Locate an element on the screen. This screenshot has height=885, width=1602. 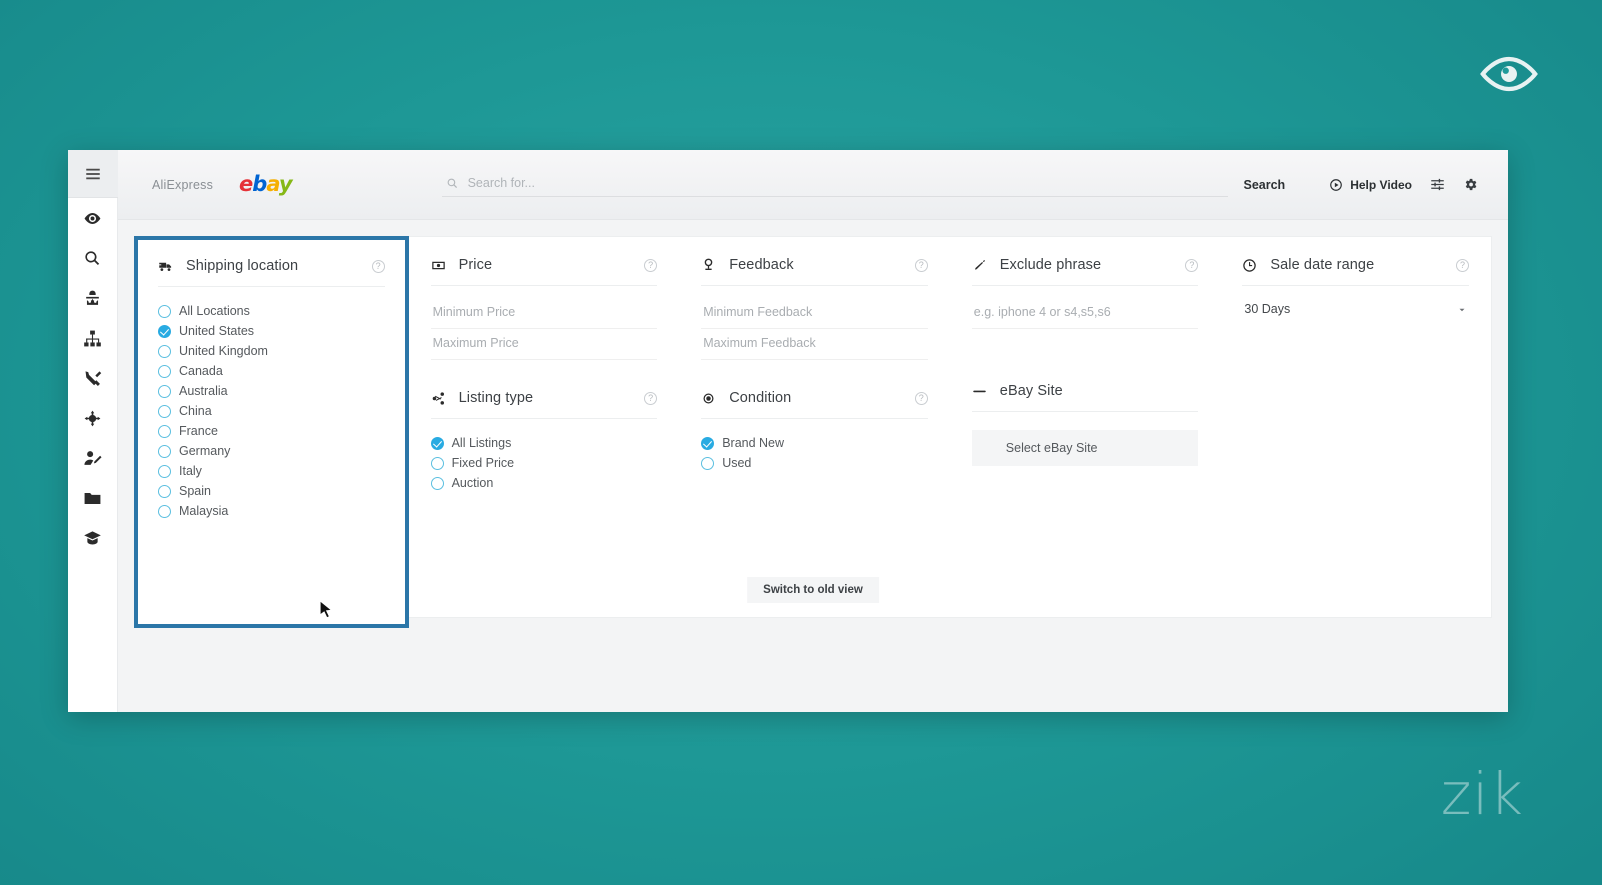
section-exclude-phrase: Exclude phrase ? is located at coordinates (1085, 293).